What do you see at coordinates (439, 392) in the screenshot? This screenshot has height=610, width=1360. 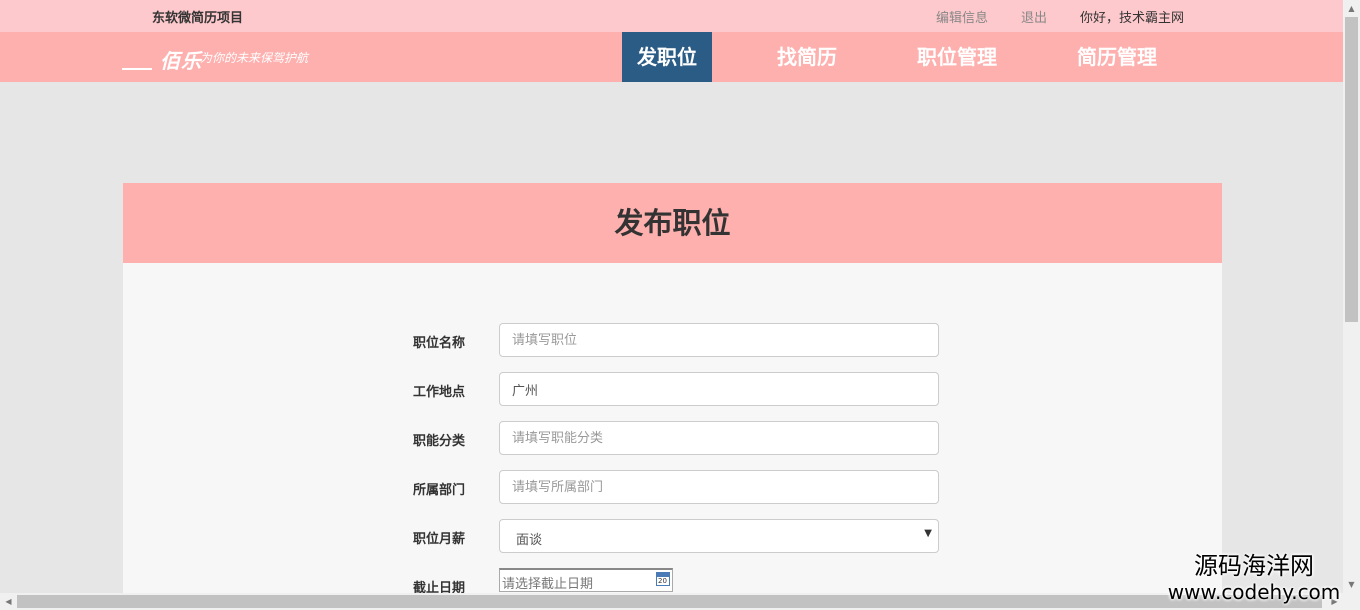 I see `location-label: 工作地点` at bounding box center [439, 392].